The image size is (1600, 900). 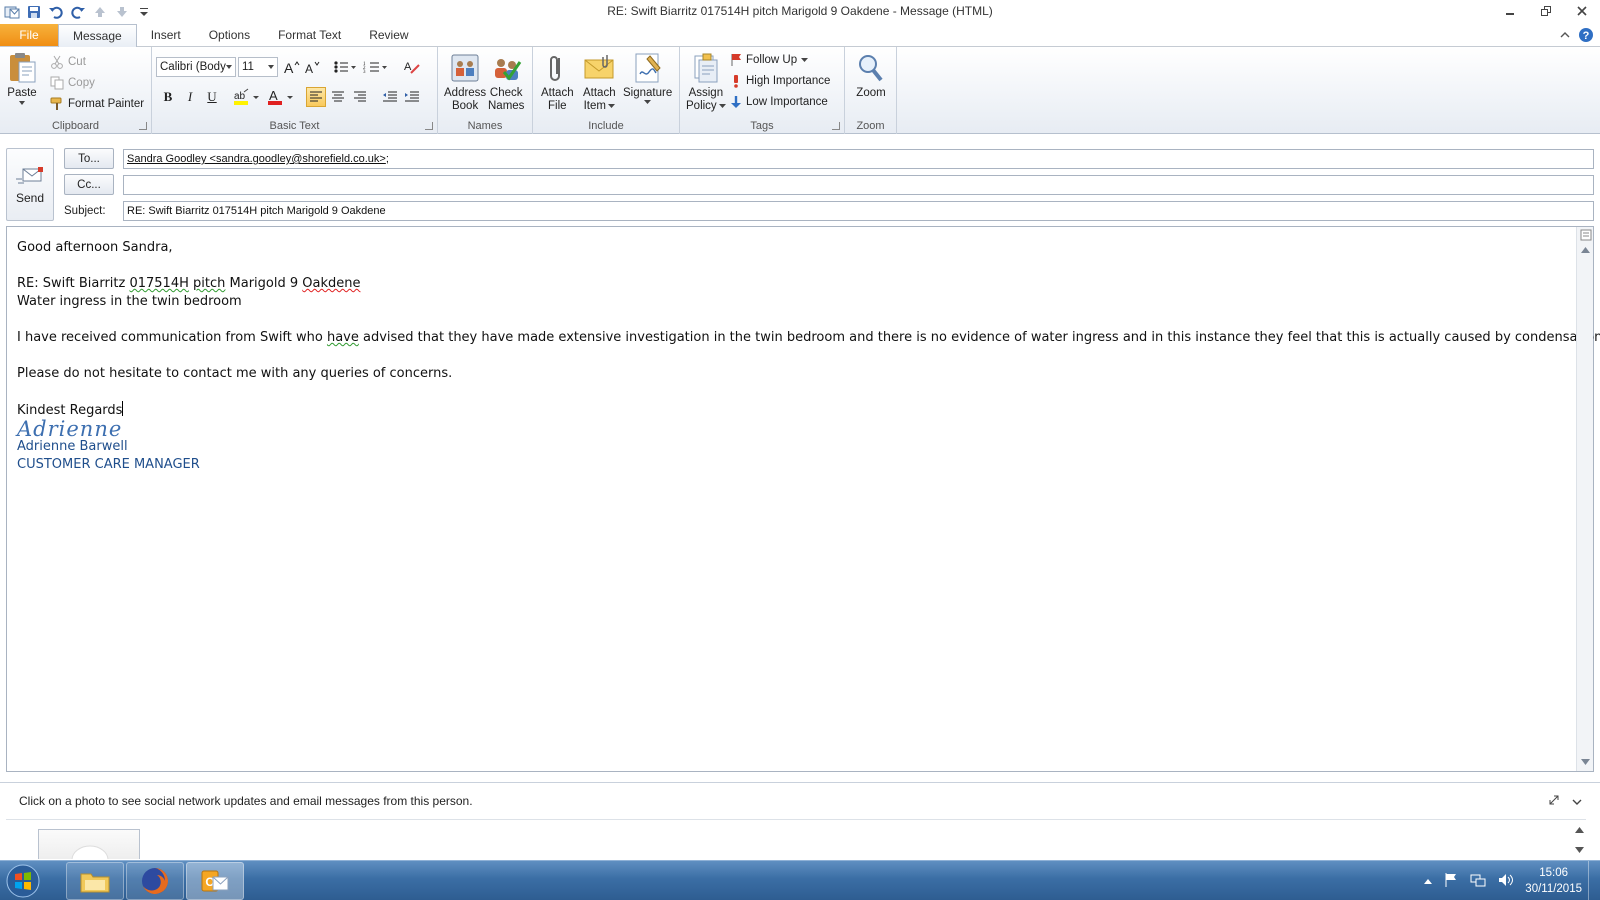 I want to click on zoom-group: Zoom Zoom, so click(x=871, y=90).